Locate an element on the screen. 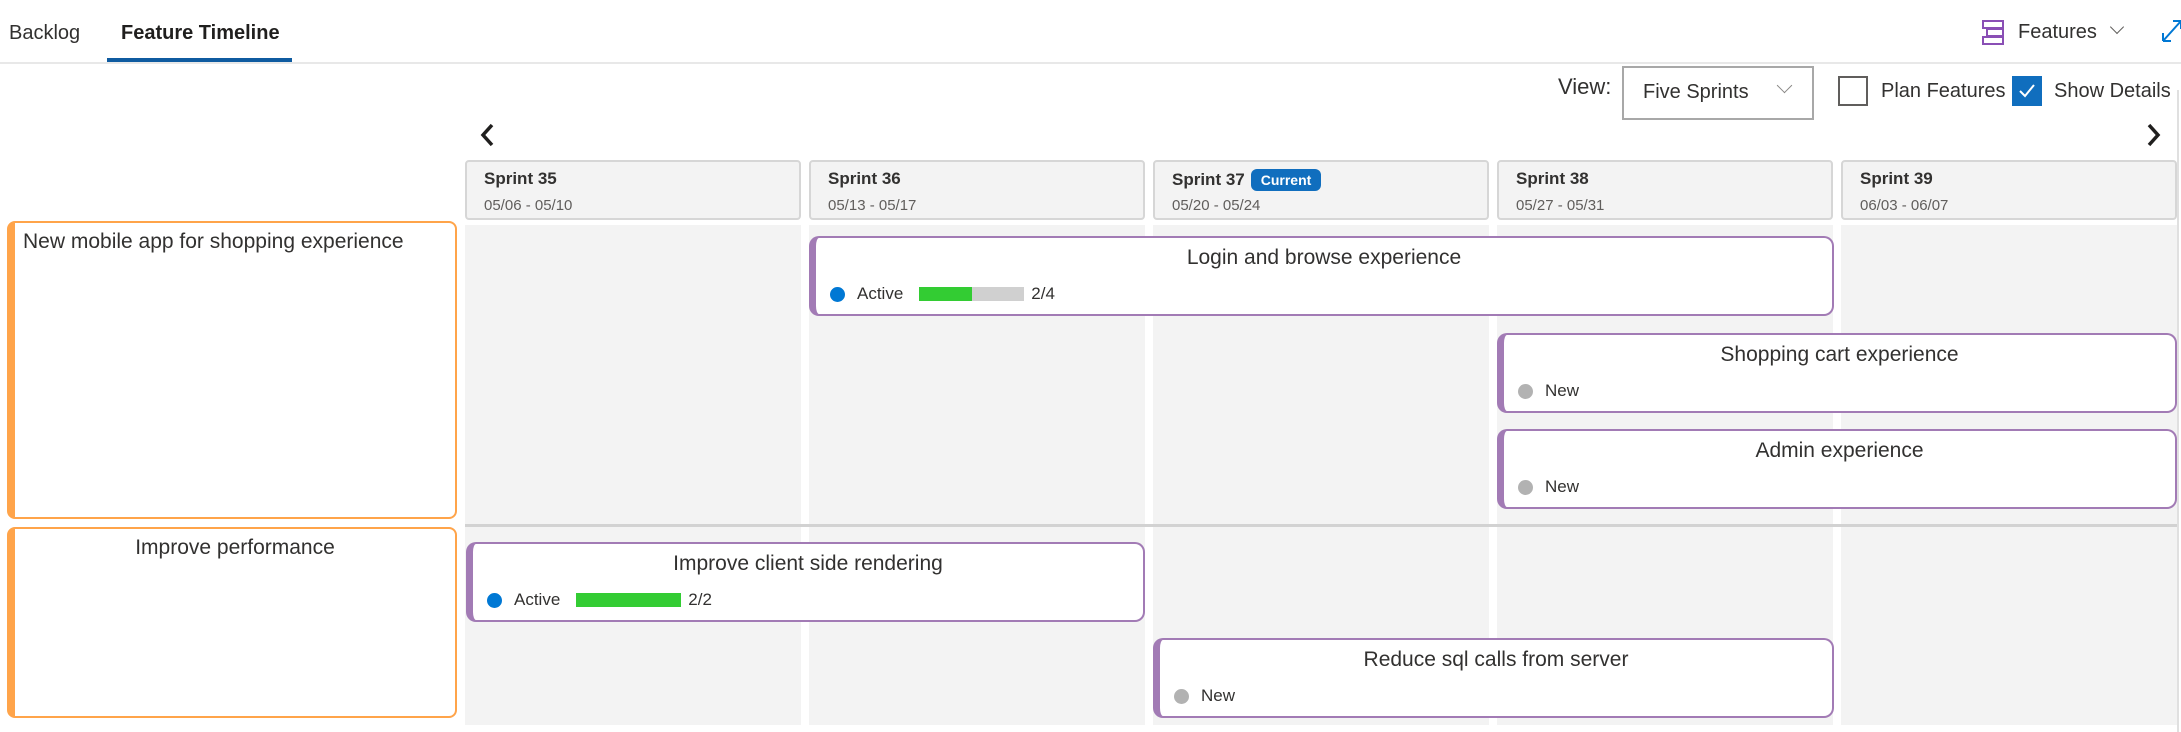 The height and width of the screenshot is (732, 2181). features-list-icon is located at coordinates (1993, 32).